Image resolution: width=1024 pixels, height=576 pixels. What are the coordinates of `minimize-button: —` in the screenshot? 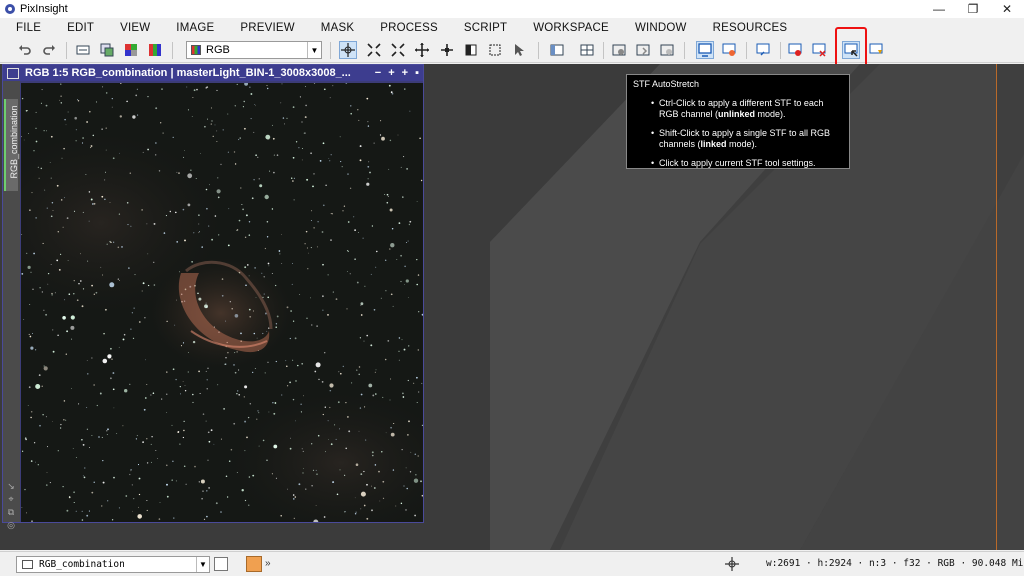 It's located at (939, 9).